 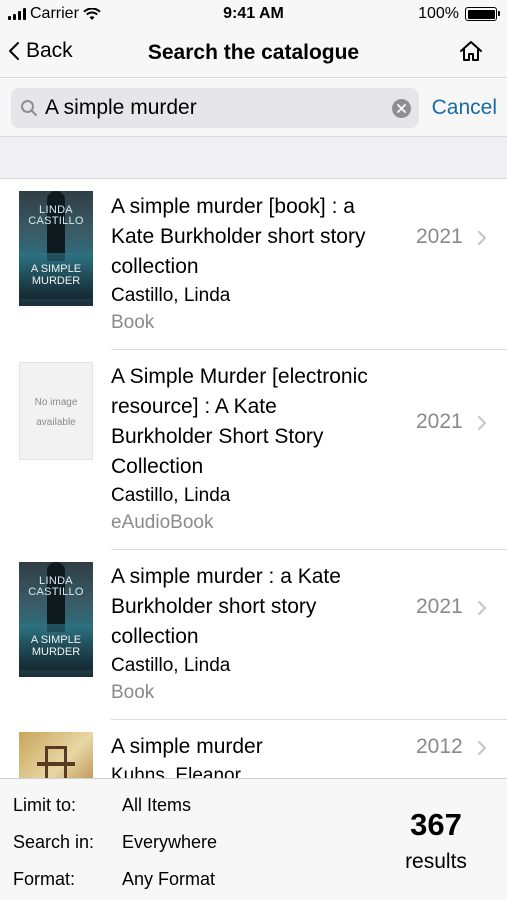 I want to click on result-title: A Simple Murder [electronic, so click(x=239, y=376).